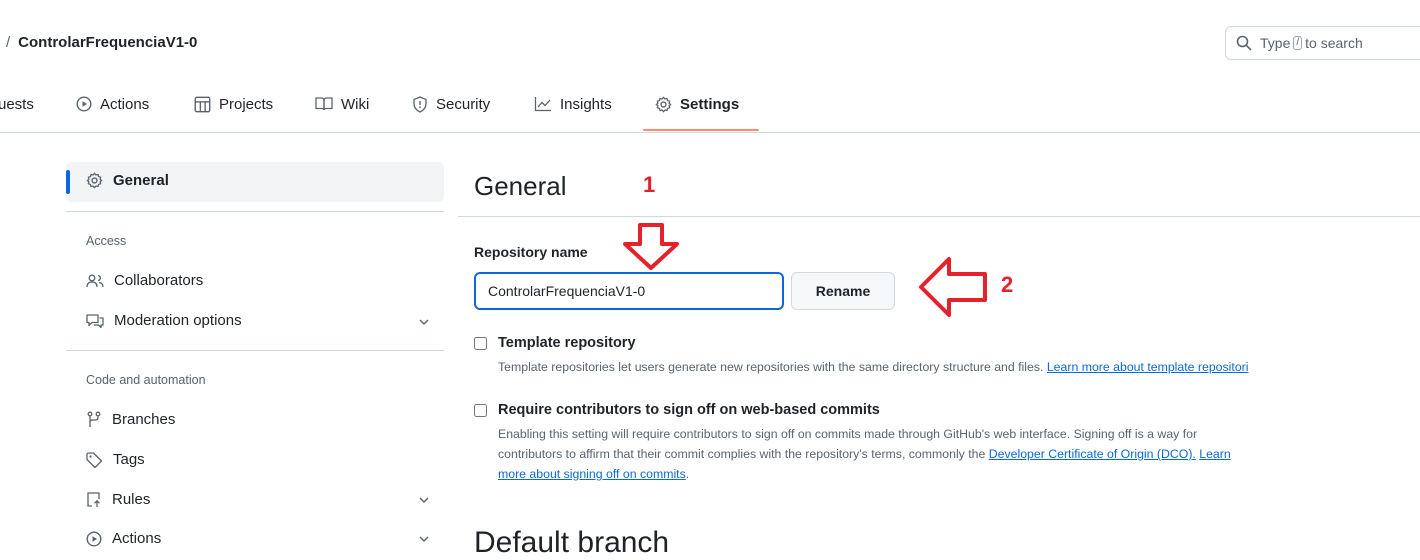 Image resolution: width=1420 pixels, height=560 pixels. I want to click on tab-label: uests, so click(17, 104).